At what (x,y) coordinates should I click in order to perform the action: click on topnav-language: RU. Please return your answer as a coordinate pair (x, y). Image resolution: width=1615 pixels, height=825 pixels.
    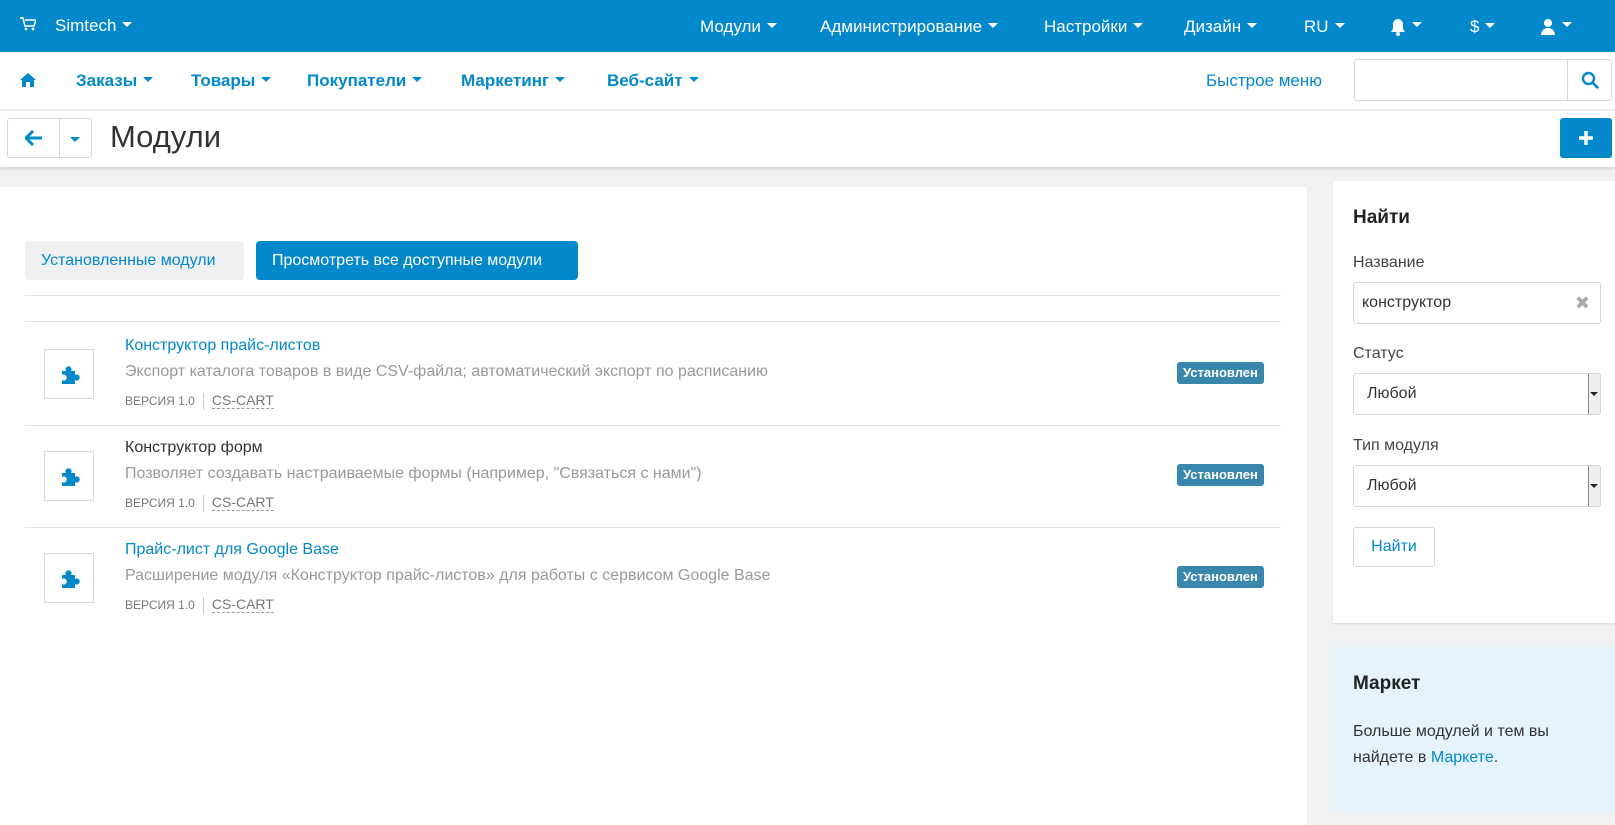
    Looking at the image, I should click on (1324, 27).